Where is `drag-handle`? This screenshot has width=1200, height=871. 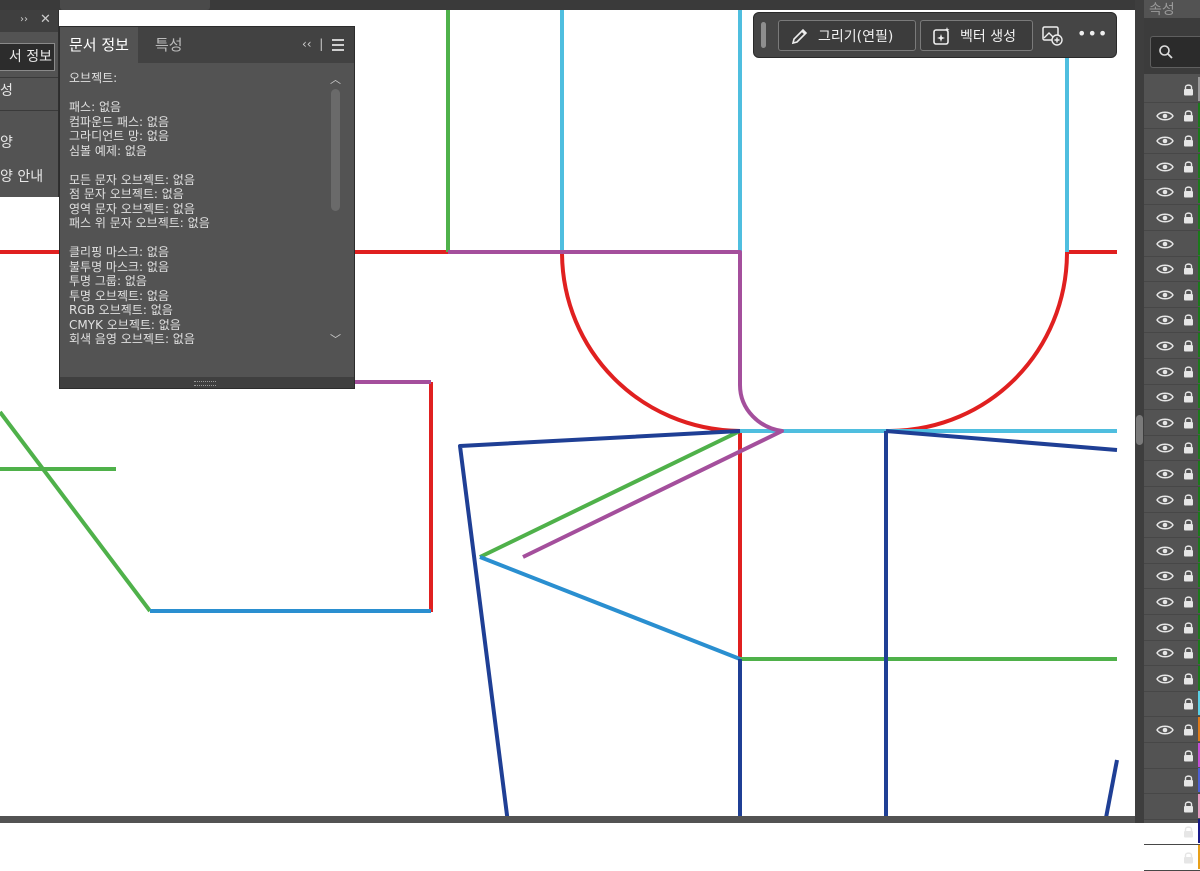
drag-handle is located at coordinates (763, 35).